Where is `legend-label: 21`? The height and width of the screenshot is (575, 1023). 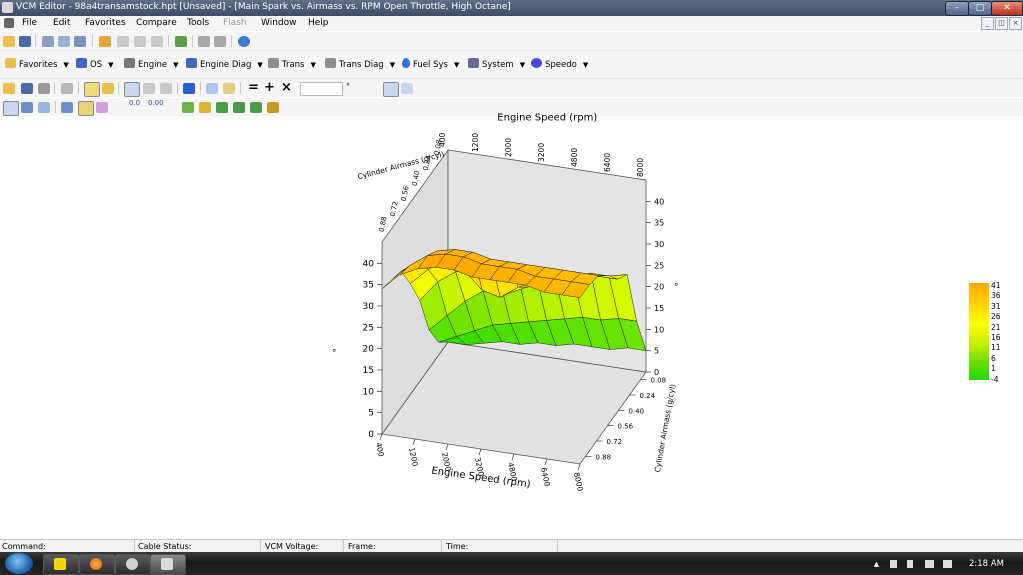
legend-label: 21 is located at coordinates (996, 327).